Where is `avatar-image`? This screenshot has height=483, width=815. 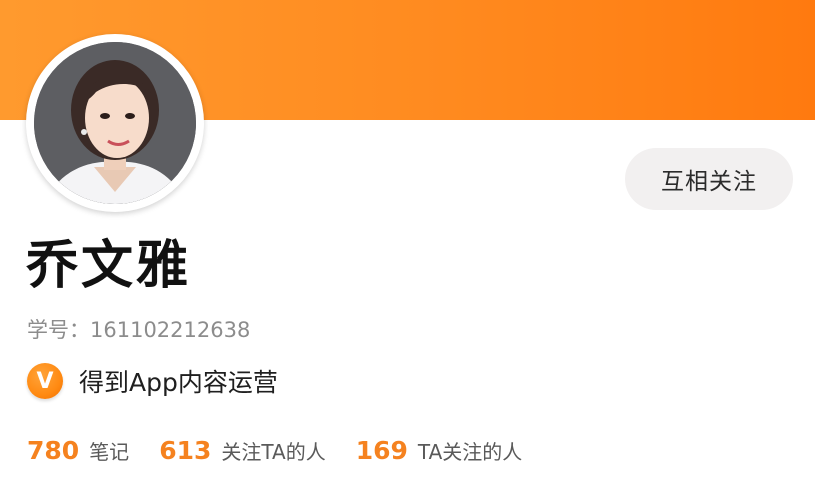 avatar-image is located at coordinates (115, 123).